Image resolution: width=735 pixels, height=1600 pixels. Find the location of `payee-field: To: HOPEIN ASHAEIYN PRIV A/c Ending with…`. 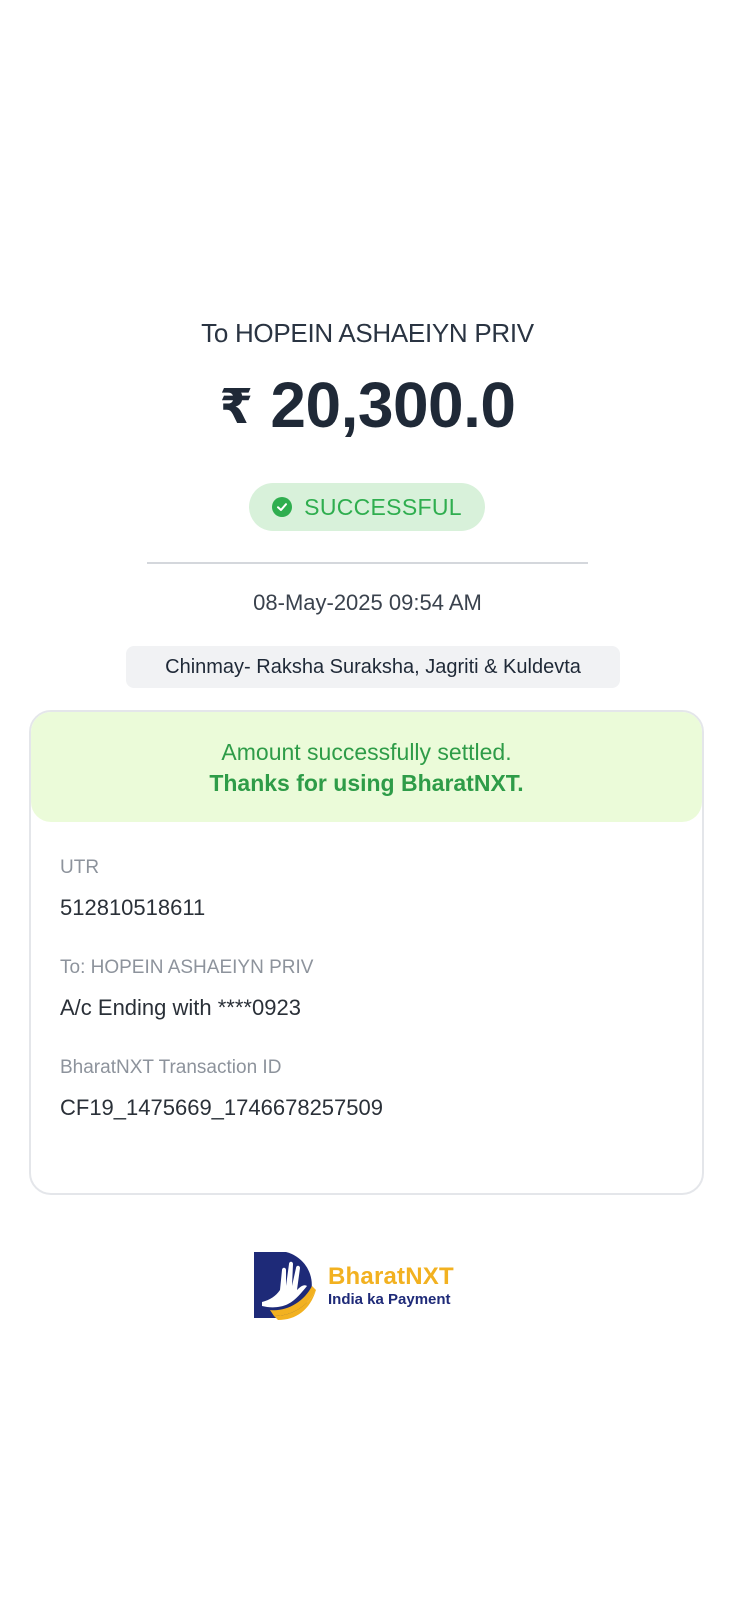

payee-field: To: HOPEIN ASHAEIYN PRIV A/c Ending with… is located at coordinates (186, 989).